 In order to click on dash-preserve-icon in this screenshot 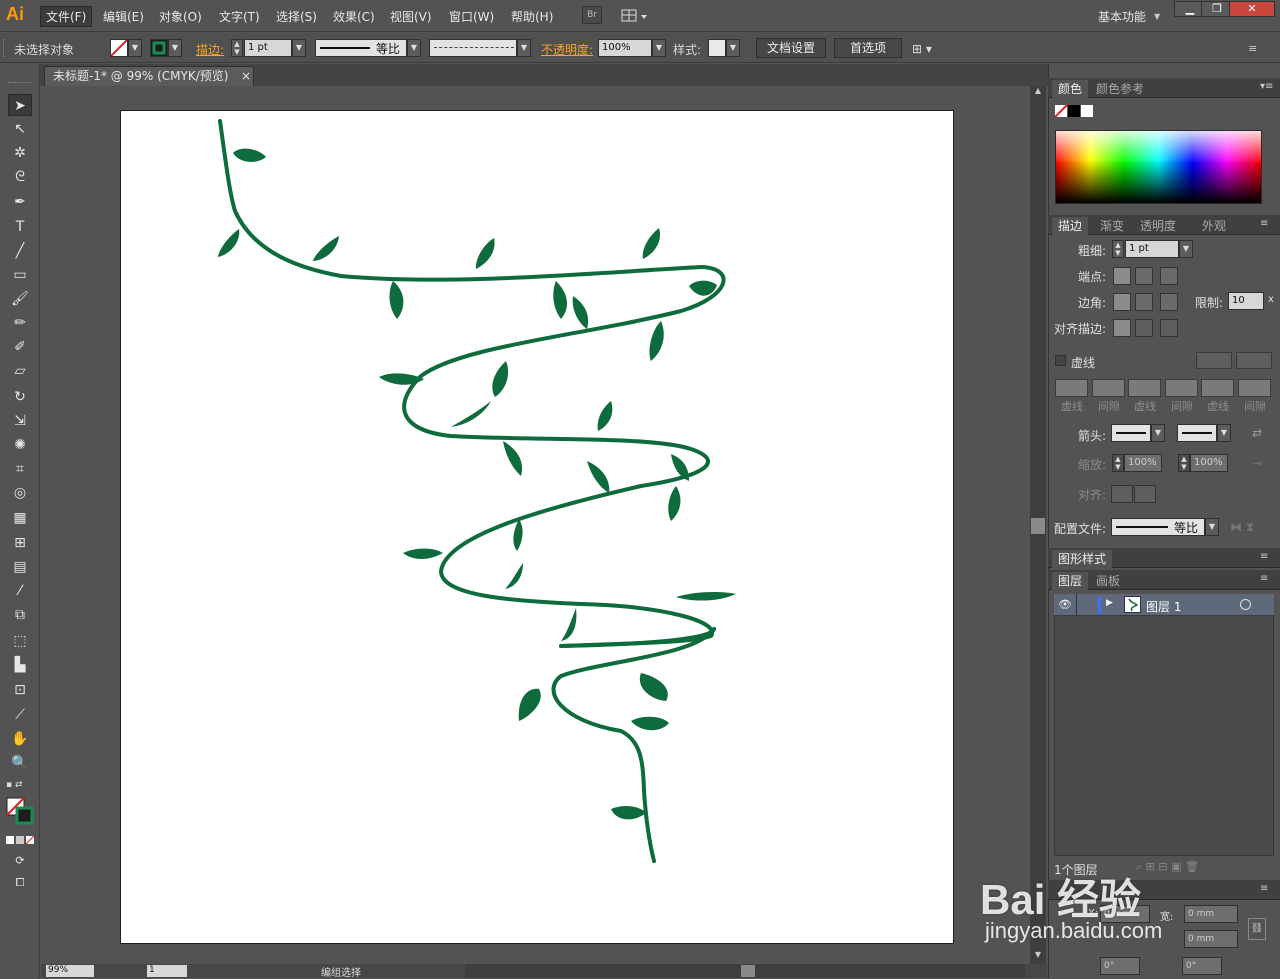, I will do `click(1214, 360)`.